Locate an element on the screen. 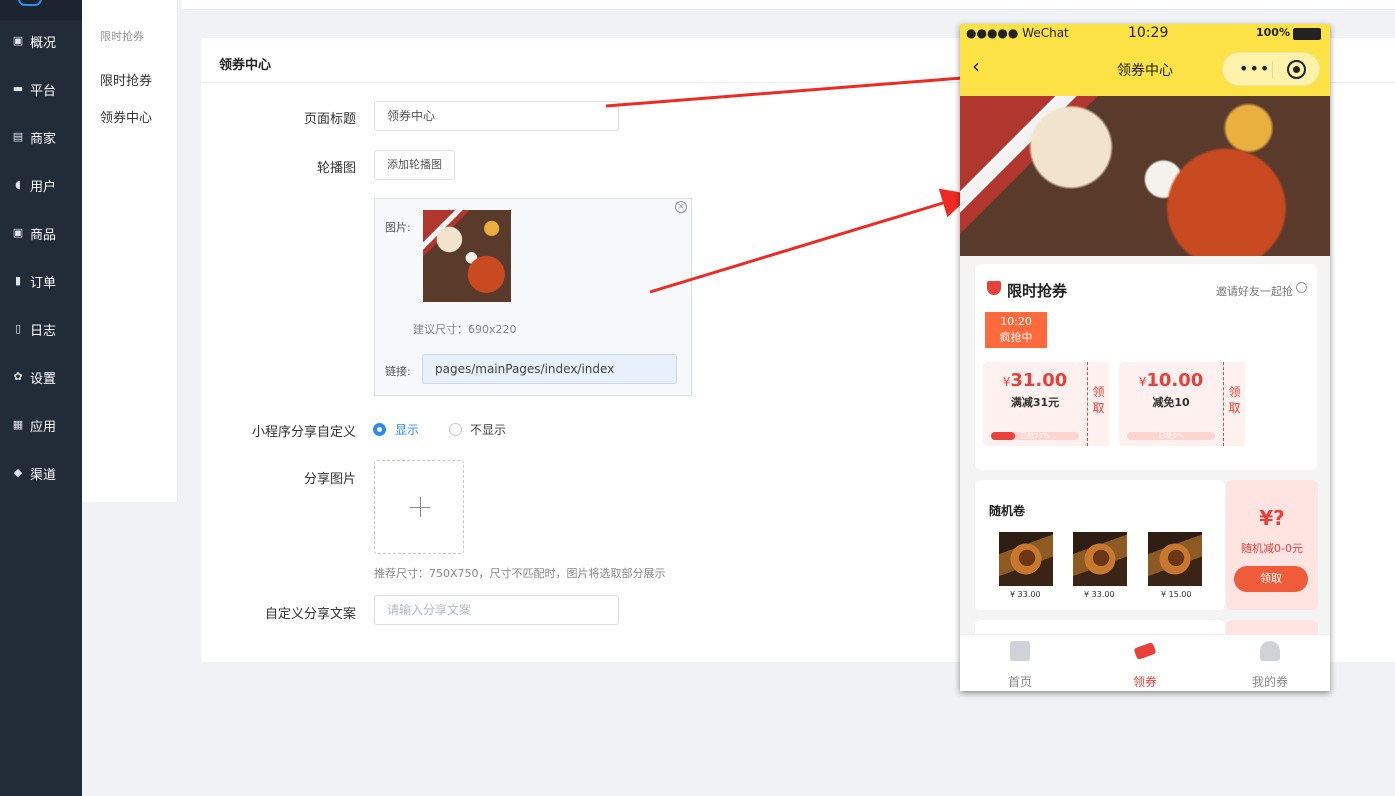  tab-my-coupons: 我的券 is located at coordinates (1270, 663).